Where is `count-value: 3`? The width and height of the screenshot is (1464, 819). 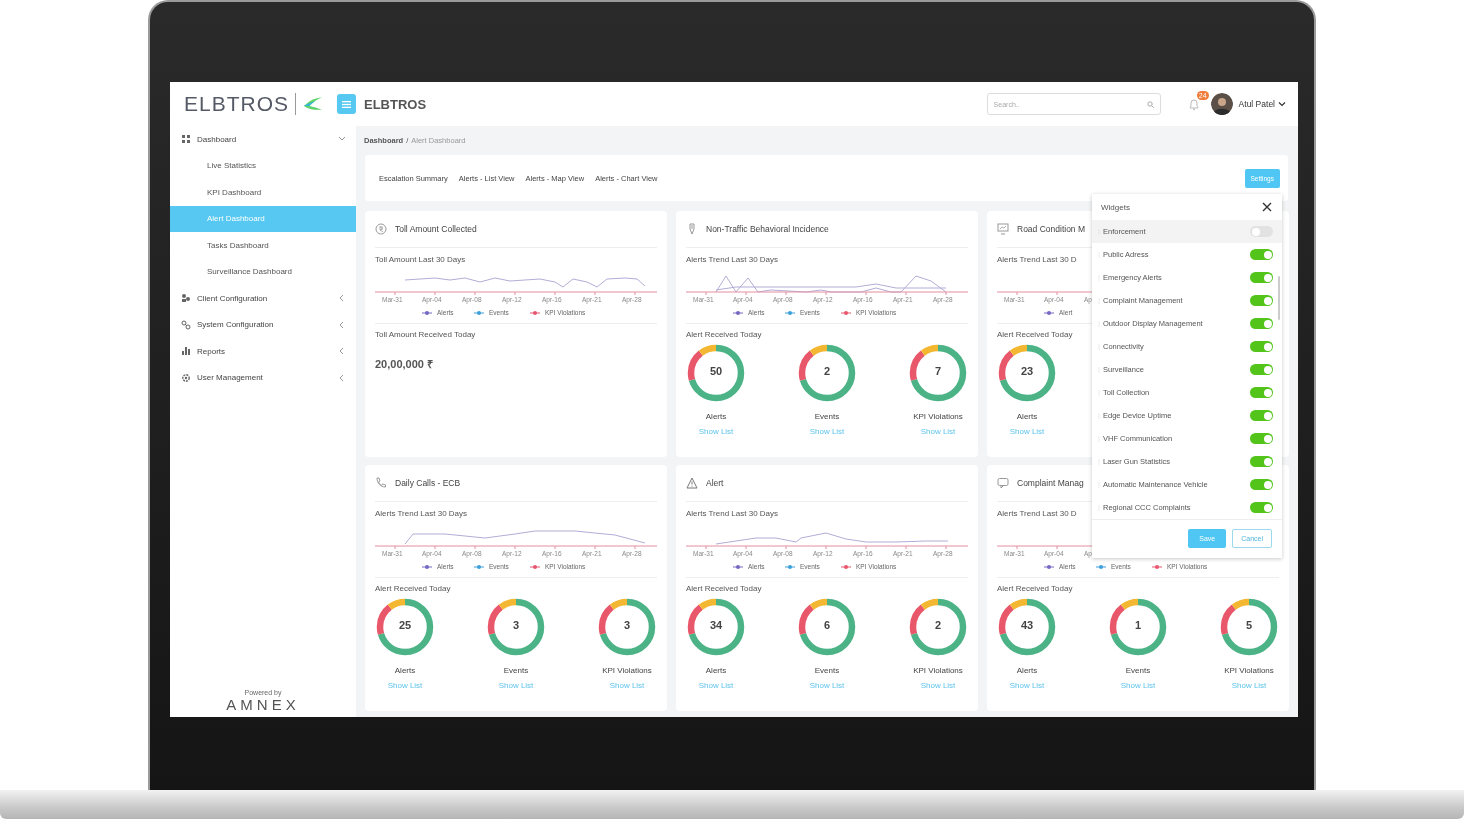
count-value: 3 is located at coordinates (516, 625).